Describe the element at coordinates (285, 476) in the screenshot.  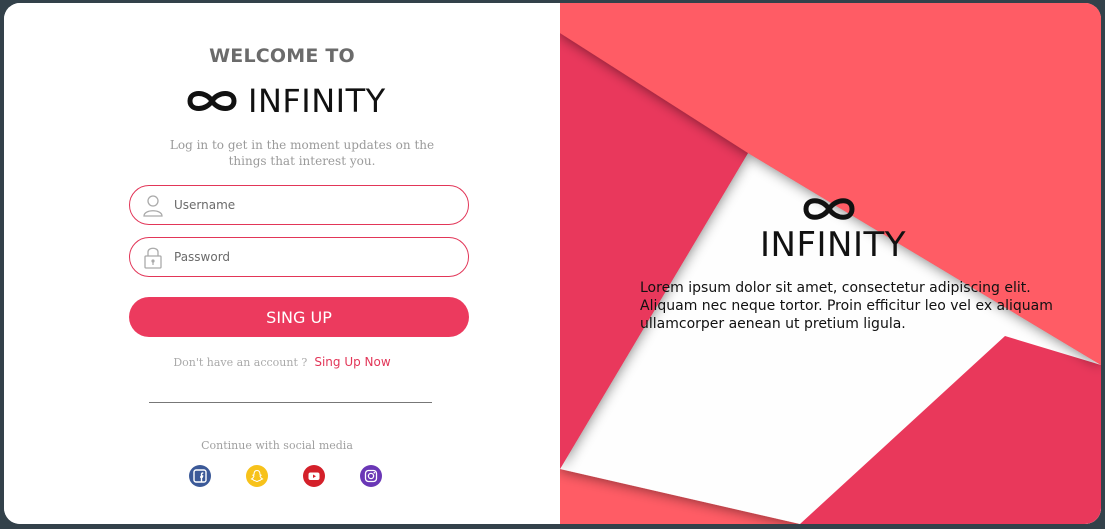
I see `social-links` at that location.